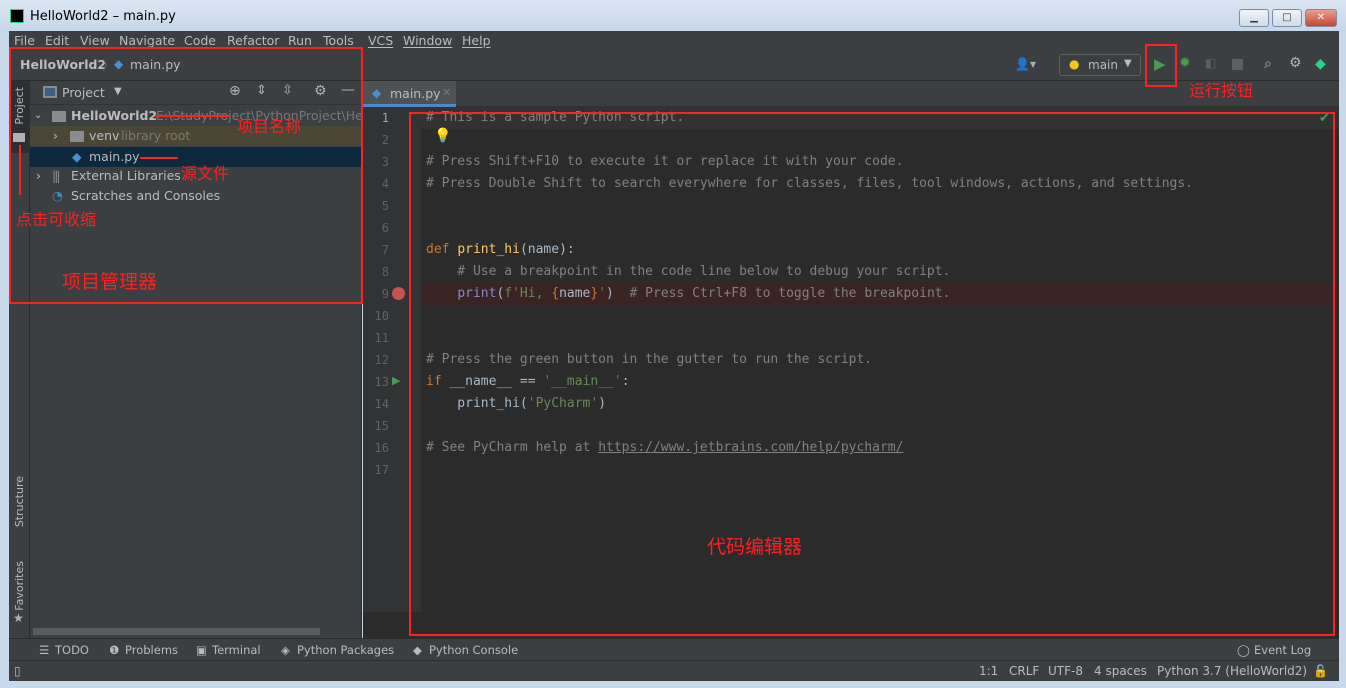 The image size is (1346, 688). What do you see at coordinates (1320, 64) in the screenshot?
I see `jetbrains-toolbox-icon: ◆` at bounding box center [1320, 64].